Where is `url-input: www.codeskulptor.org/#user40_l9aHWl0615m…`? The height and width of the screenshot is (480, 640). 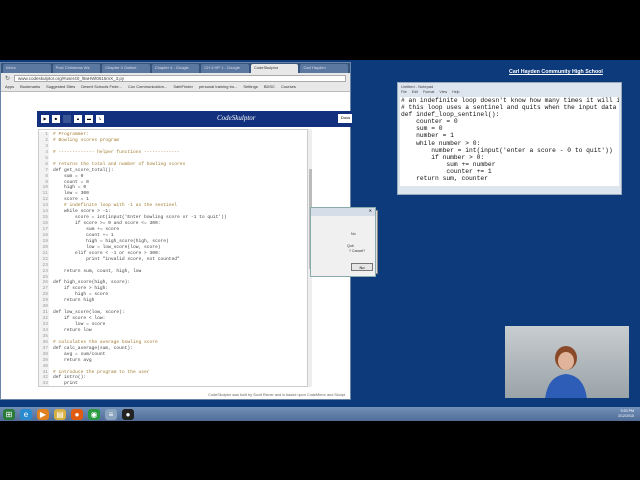
url-input: www.codeskulptor.org/#user40_l9aHWl0615m… is located at coordinates (180, 78).